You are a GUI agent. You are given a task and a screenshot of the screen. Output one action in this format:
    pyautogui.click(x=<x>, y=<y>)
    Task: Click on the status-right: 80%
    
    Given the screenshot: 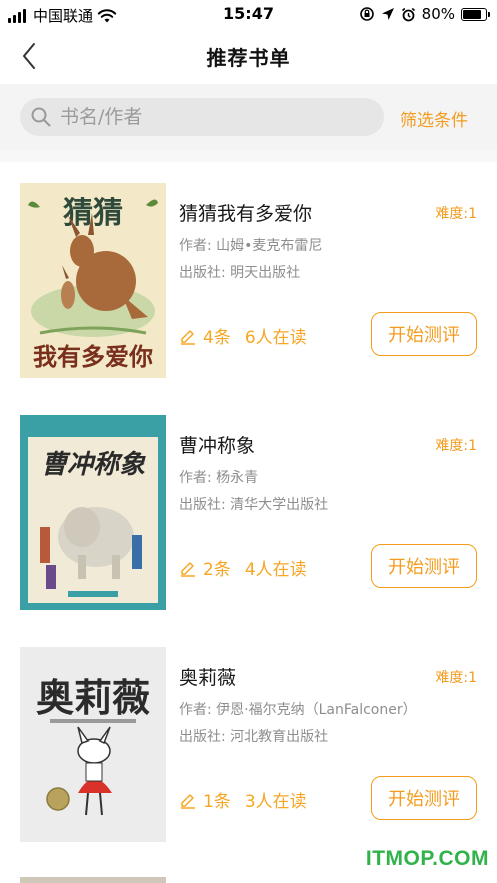 What is the action you would take?
    pyautogui.click(x=424, y=14)
    